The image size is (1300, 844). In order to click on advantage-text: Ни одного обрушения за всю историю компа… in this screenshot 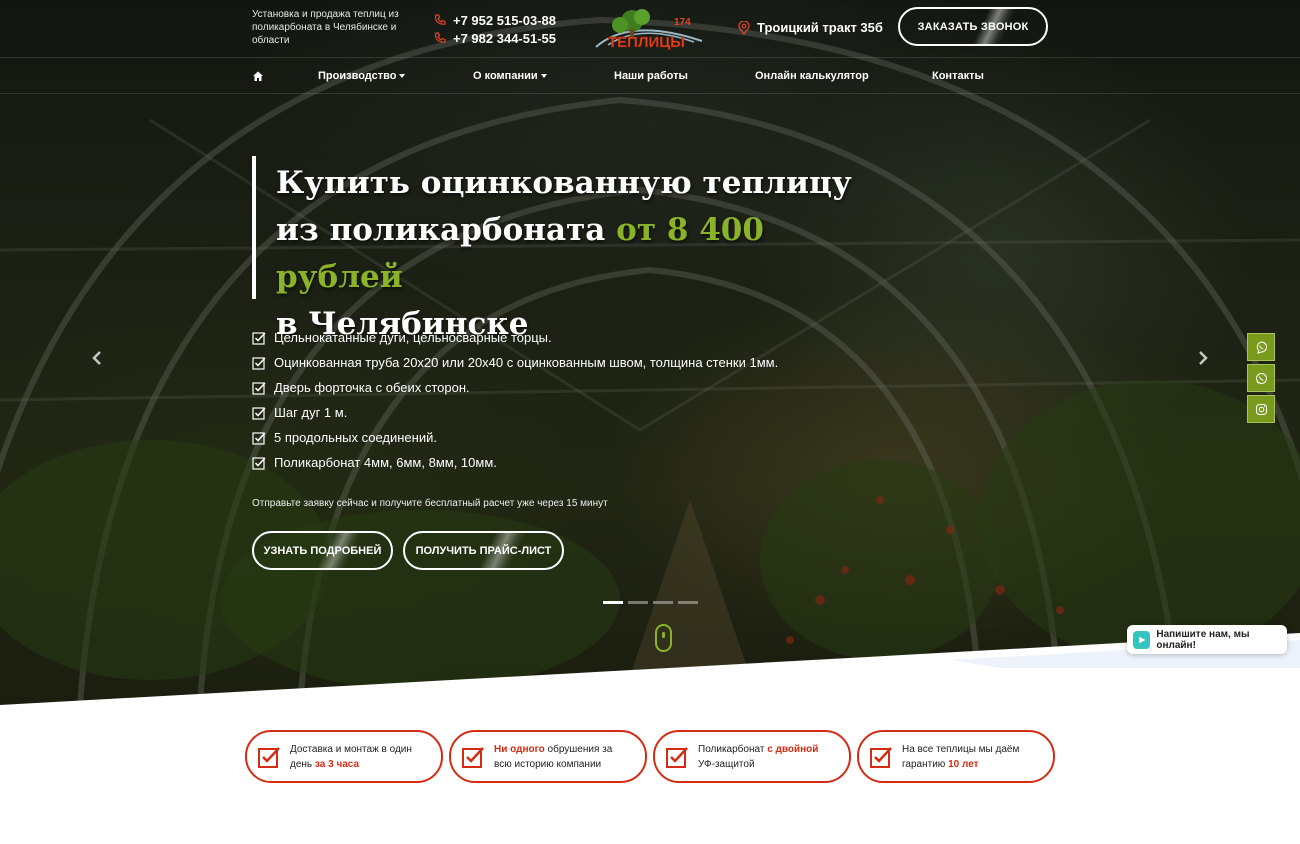, I will do `click(553, 756)`.